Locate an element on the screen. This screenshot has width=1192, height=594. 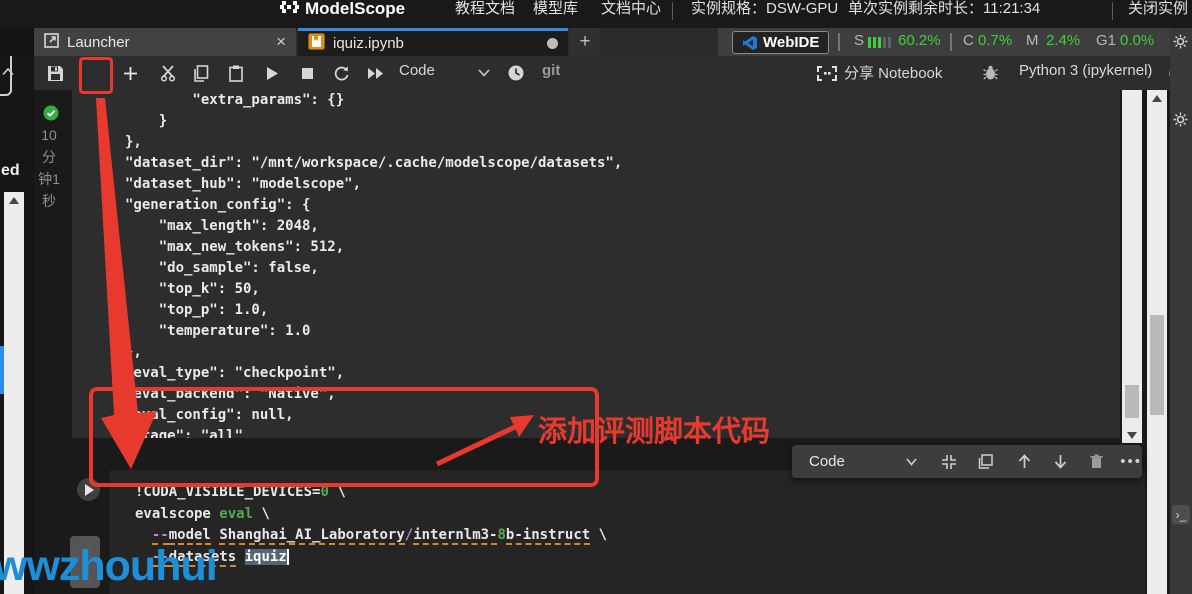
storage-meter is located at coordinates (879, 42).